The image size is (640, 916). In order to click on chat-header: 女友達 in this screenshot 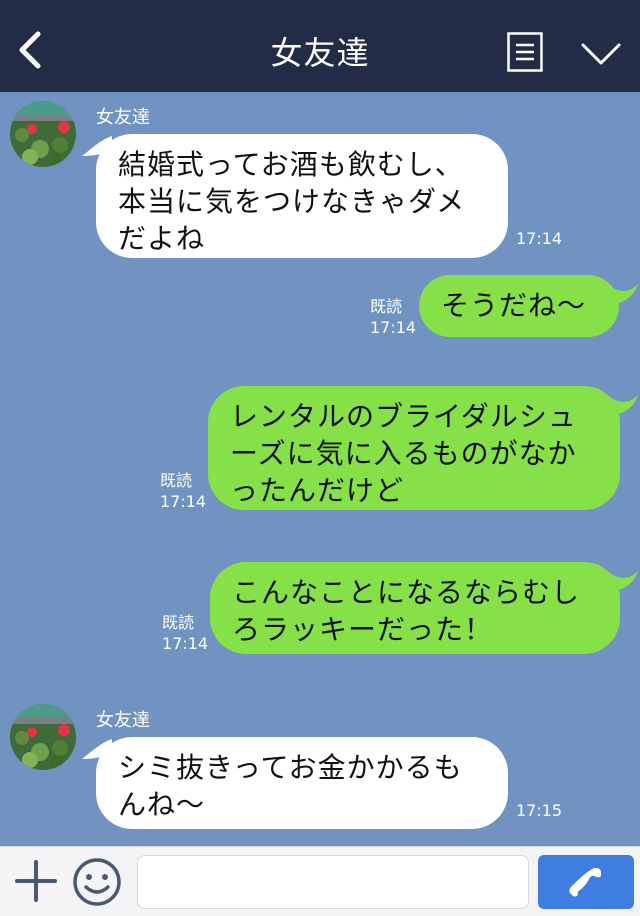, I will do `click(320, 46)`.